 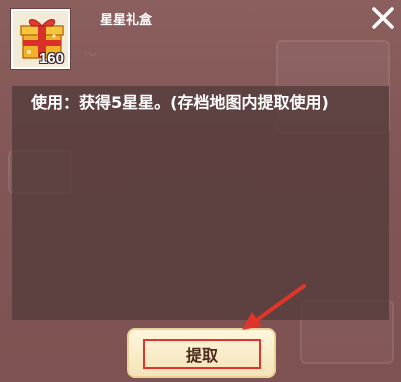 I want to click on close-button, so click(x=383, y=18).